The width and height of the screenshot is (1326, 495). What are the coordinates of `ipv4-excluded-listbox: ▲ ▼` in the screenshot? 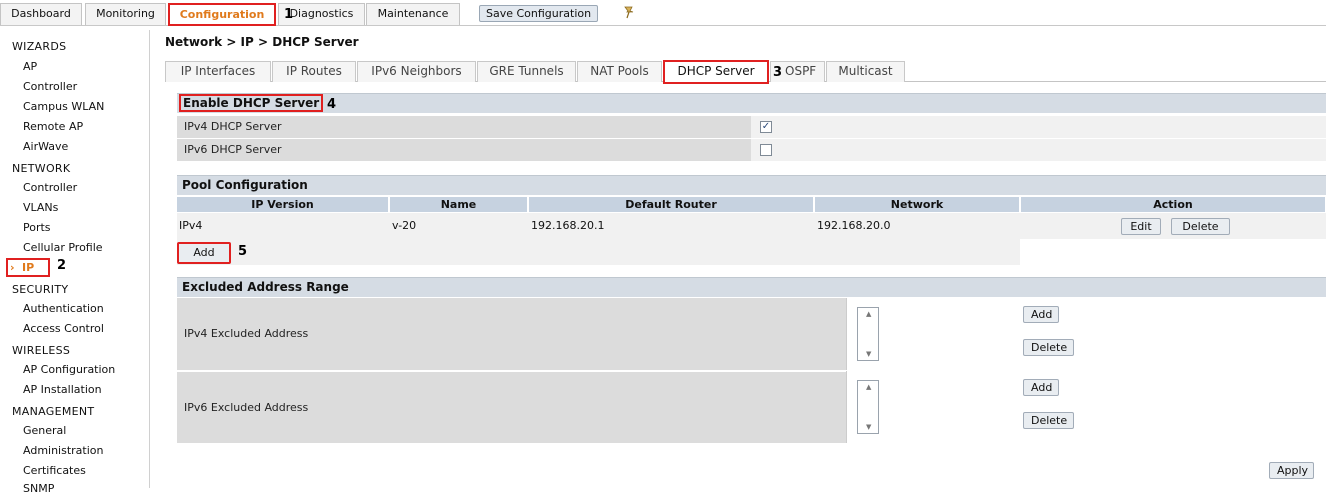 It's located at (868, 334).